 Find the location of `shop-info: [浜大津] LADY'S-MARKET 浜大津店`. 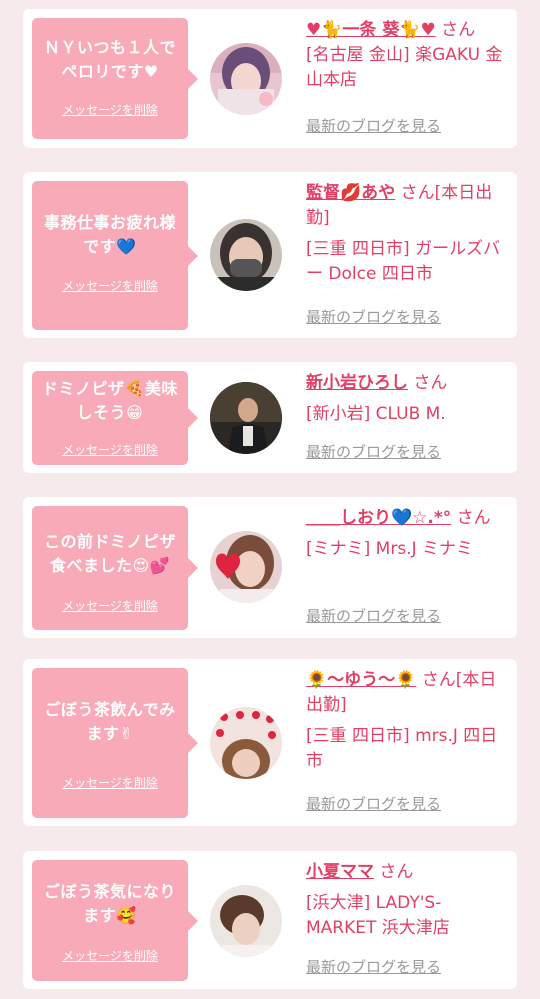

shop-info: [浜大津] LADY'S-MARKET 浜大津店 is located at coordinates (378, 915).